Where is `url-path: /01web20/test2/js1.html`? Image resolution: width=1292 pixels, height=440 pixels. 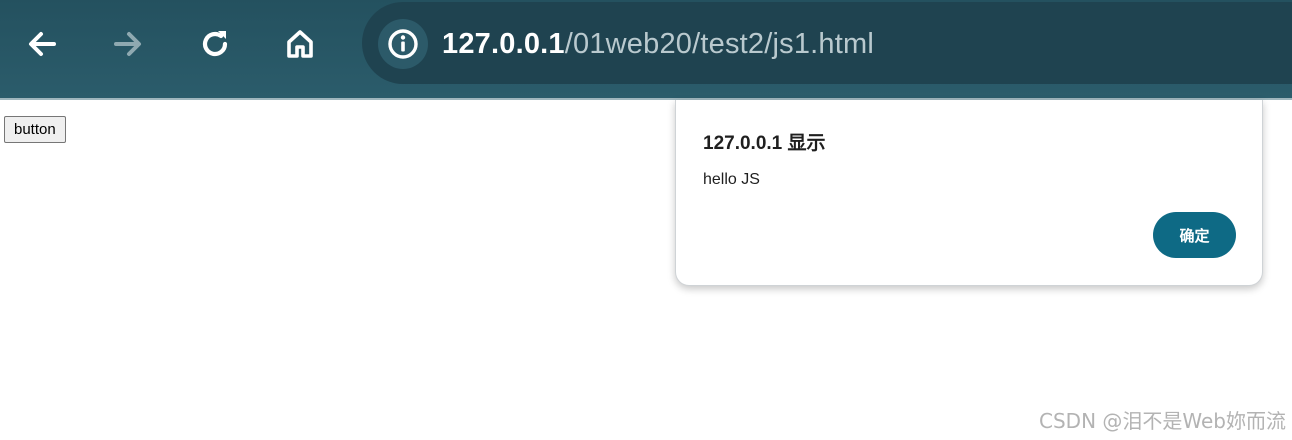
url-path: /01web20/test2/js1.html is located at coordinates (719, 44).